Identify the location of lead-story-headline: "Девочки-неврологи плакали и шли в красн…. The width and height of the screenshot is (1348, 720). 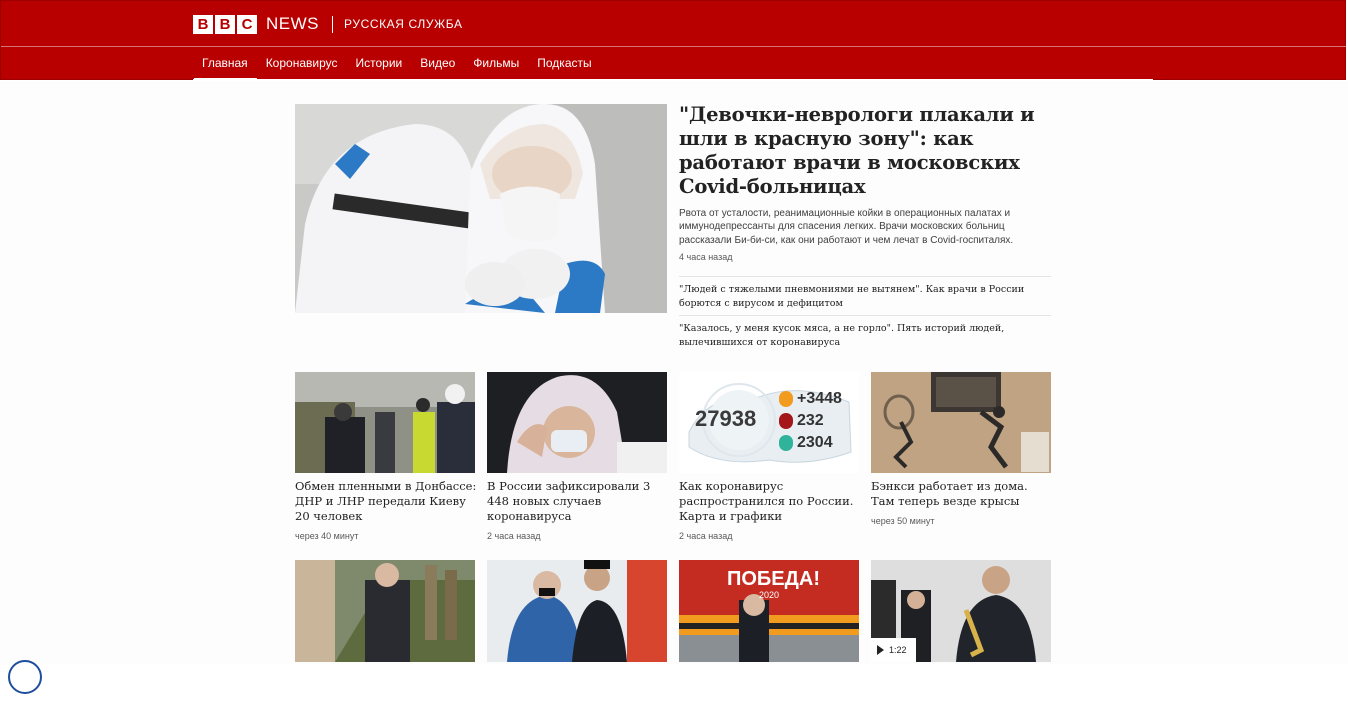
(864, 151).